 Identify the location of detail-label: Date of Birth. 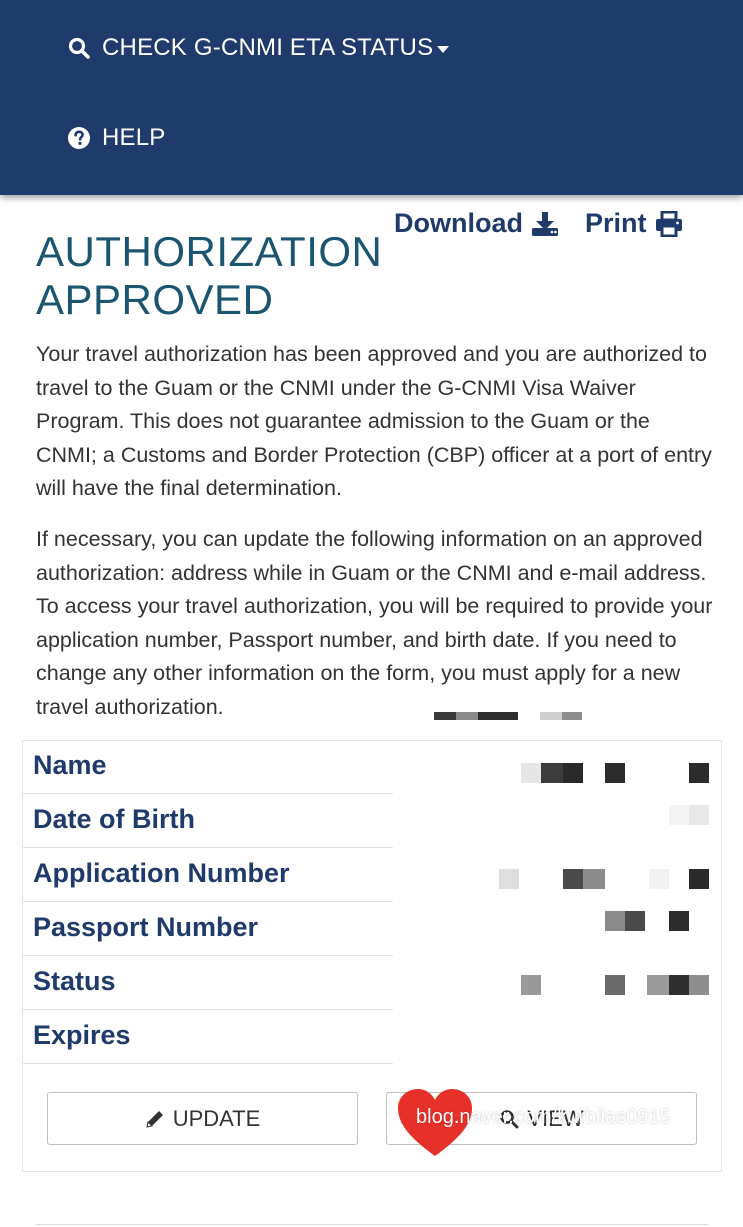
(114, 819).